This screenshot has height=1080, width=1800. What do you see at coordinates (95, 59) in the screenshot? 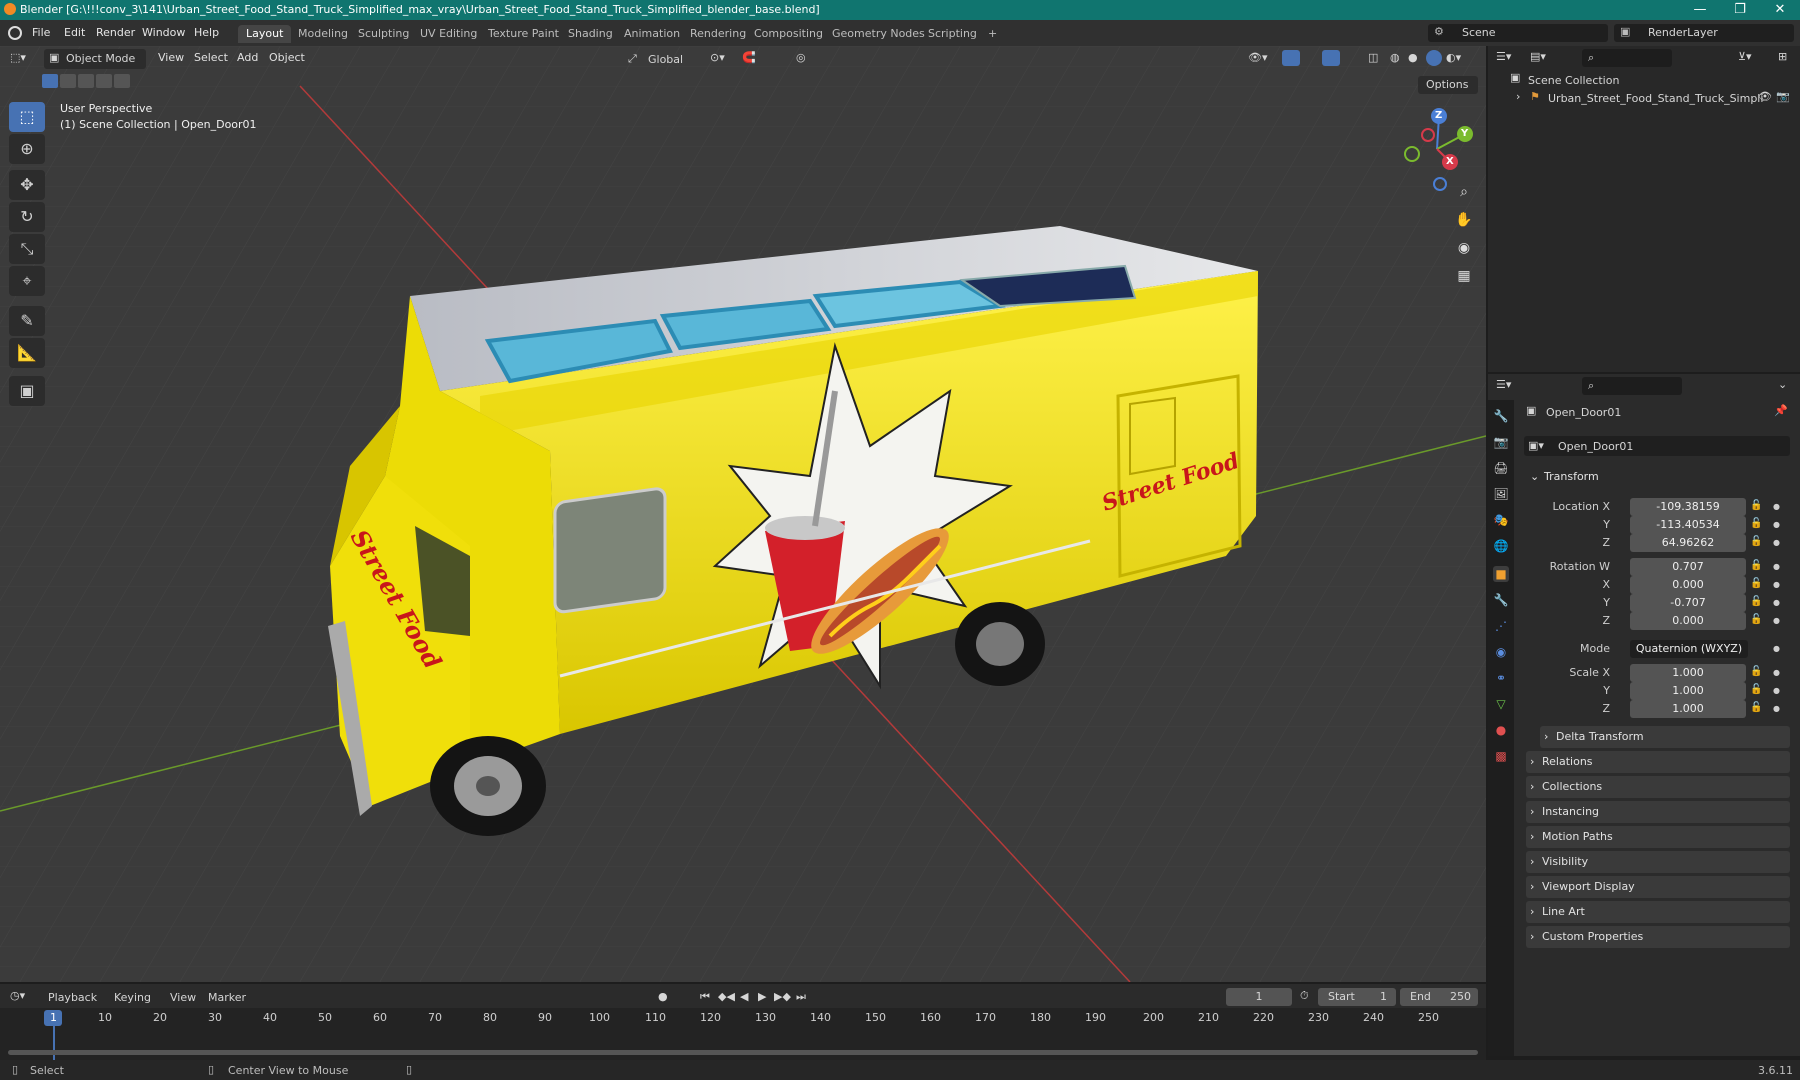
I see `object-mode-dropdown: ▣ Object Mode` at bounding box center [95, 59].